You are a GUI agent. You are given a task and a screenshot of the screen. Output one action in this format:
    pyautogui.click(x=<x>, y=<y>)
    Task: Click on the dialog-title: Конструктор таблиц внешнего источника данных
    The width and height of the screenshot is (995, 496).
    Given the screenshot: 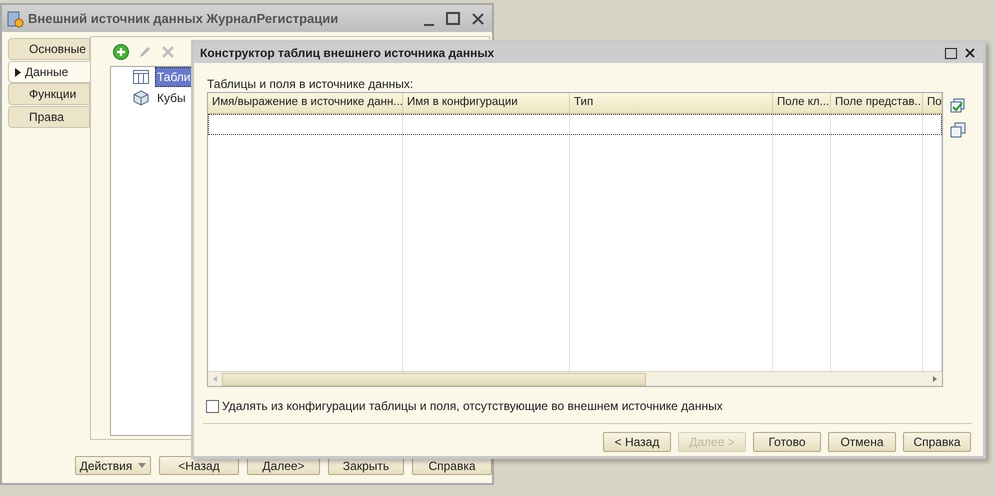 What is the action you would take?
    pyautogui.click(x=348, y=53)
    